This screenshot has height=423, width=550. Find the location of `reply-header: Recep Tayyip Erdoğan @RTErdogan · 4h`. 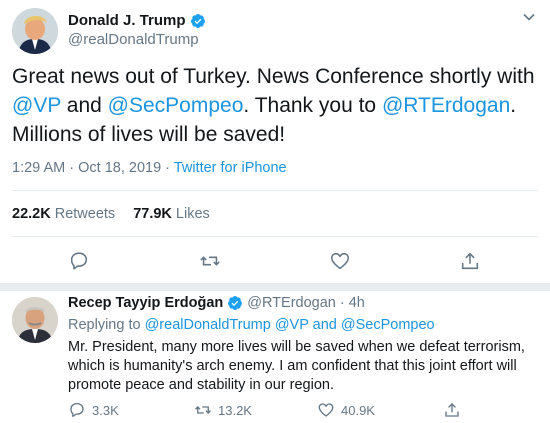

reply-header: Recep Tayyip Erdoğan @RTErdogan · 4h is located at coordinates (216, 303).